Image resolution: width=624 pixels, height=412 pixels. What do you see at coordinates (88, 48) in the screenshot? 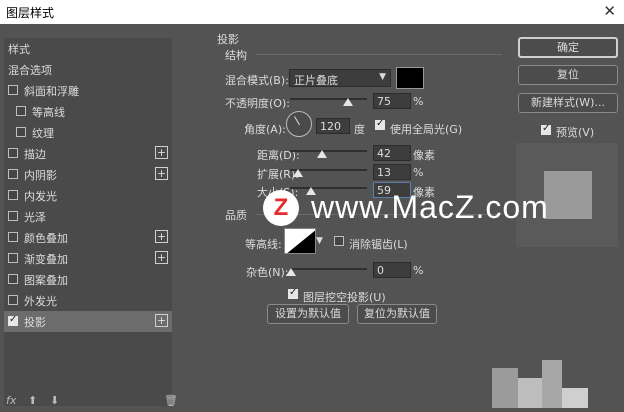
I see `sidebar-item-styles: 样式` at bounding box center [88, 48].